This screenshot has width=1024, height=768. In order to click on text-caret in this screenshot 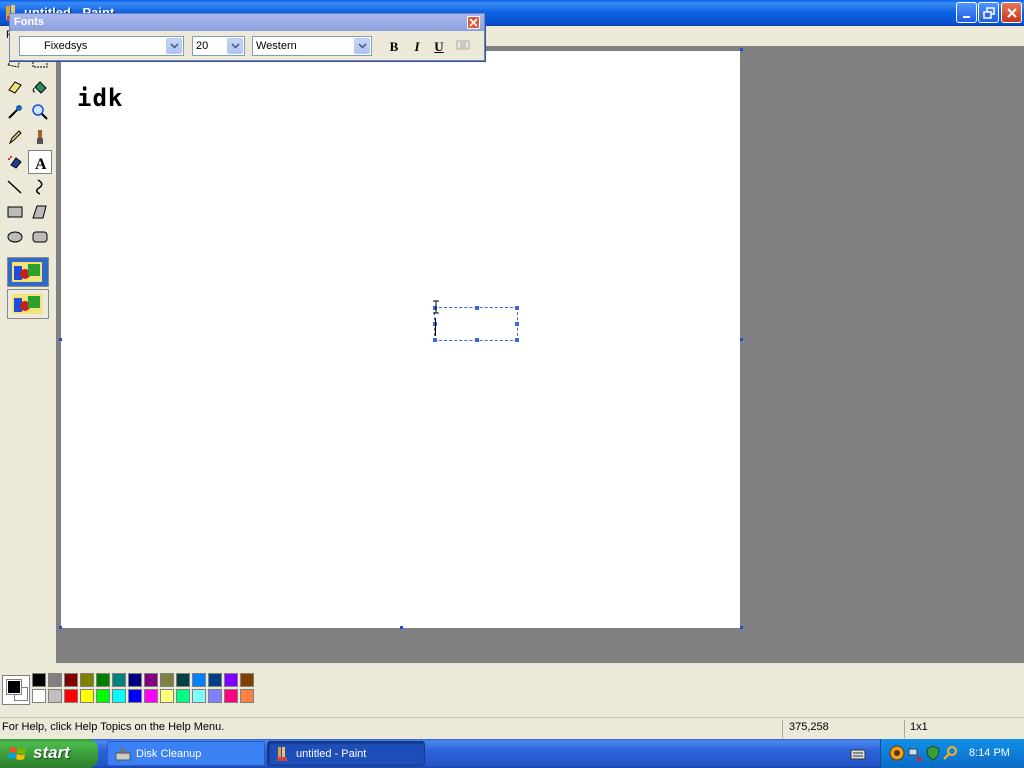, I will do `click(435, 327)`.